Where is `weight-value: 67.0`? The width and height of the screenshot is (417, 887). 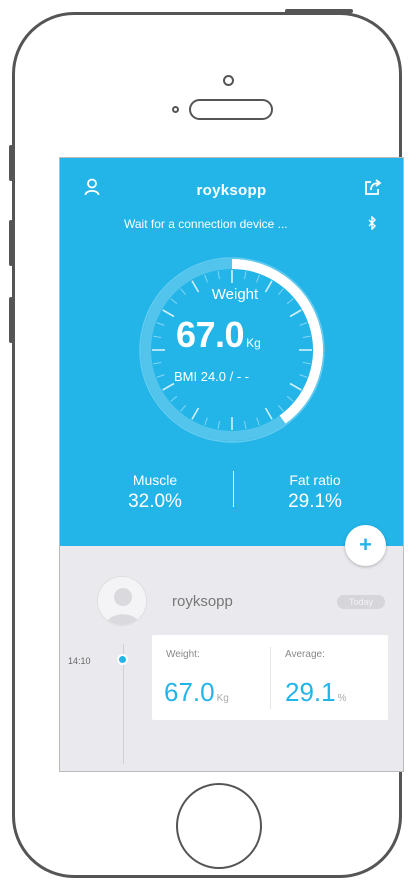
weight-value: 67.0 is located at coordinates (210, 334).